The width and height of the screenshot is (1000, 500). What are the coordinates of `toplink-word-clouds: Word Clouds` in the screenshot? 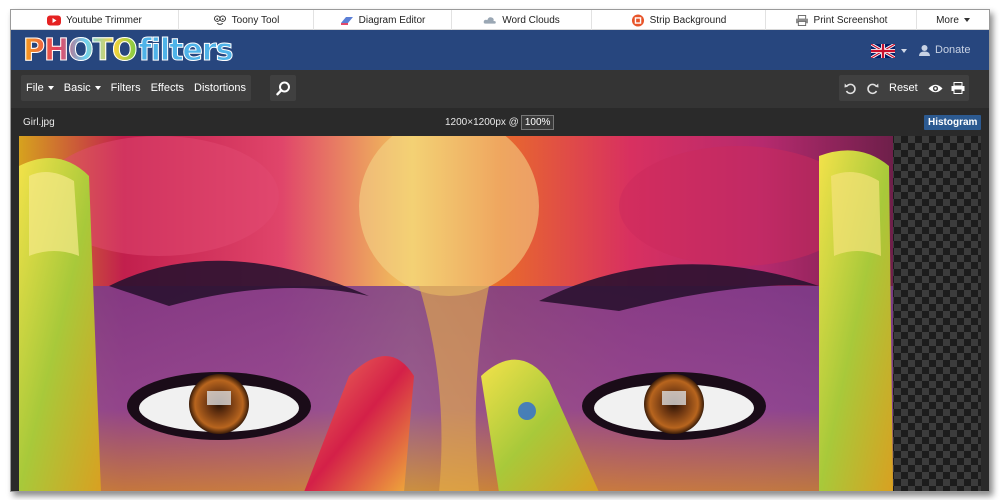 It's located at (522, 20).